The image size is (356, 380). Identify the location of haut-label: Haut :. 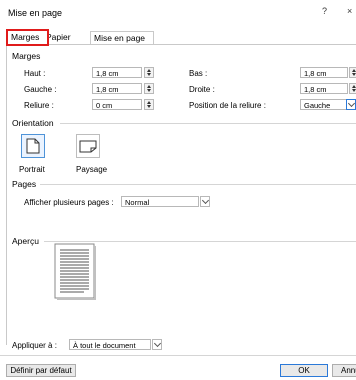
(35, 73).